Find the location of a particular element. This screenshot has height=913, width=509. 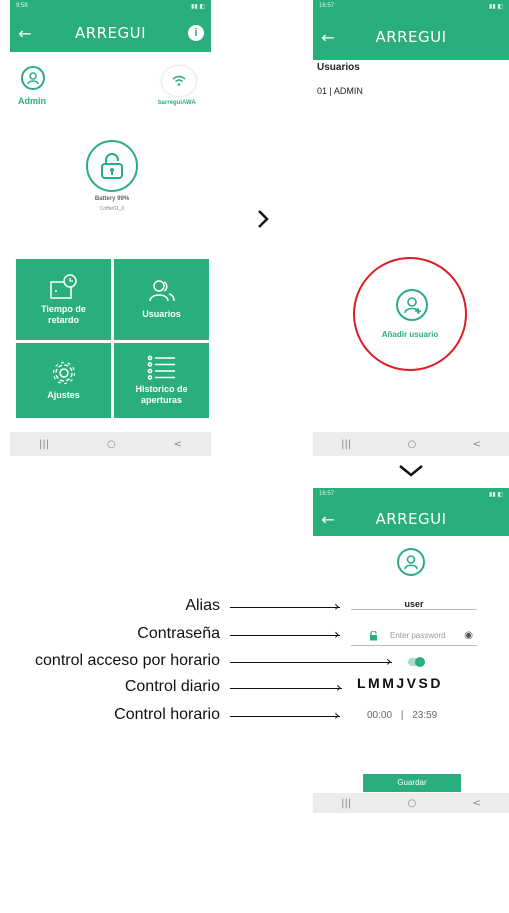

users-icon is located at coordinates (161, 291).